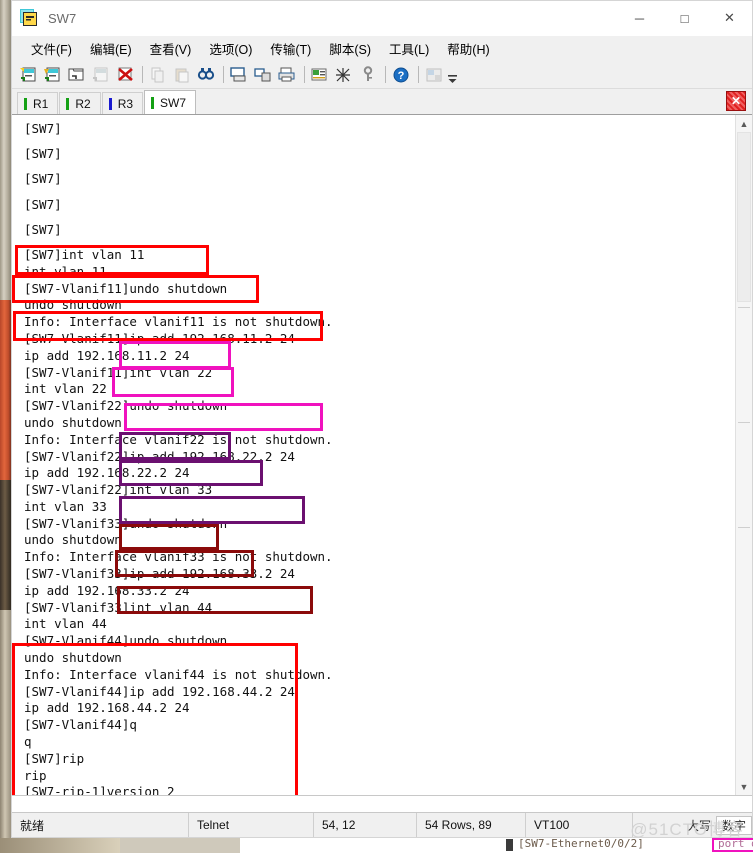  What do you see at coordinates (101, 75) in the screenshot?
I see `reconnect-icon` at bounding box center [101, 75].